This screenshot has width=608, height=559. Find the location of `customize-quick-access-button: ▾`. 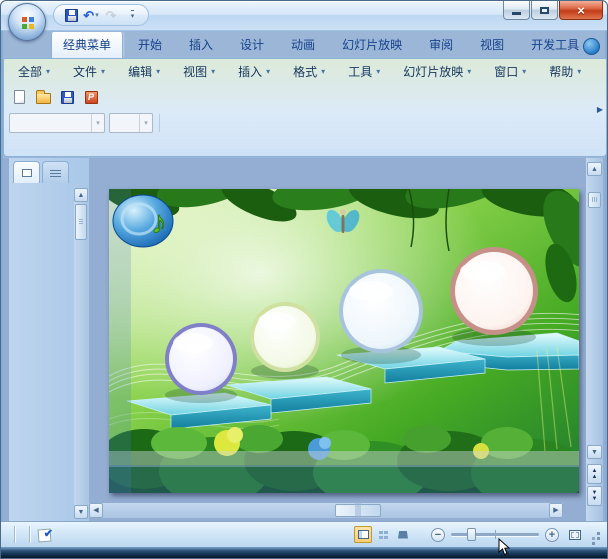

customize-quick-access-button: ▾ is located at coordinates (131, 15).